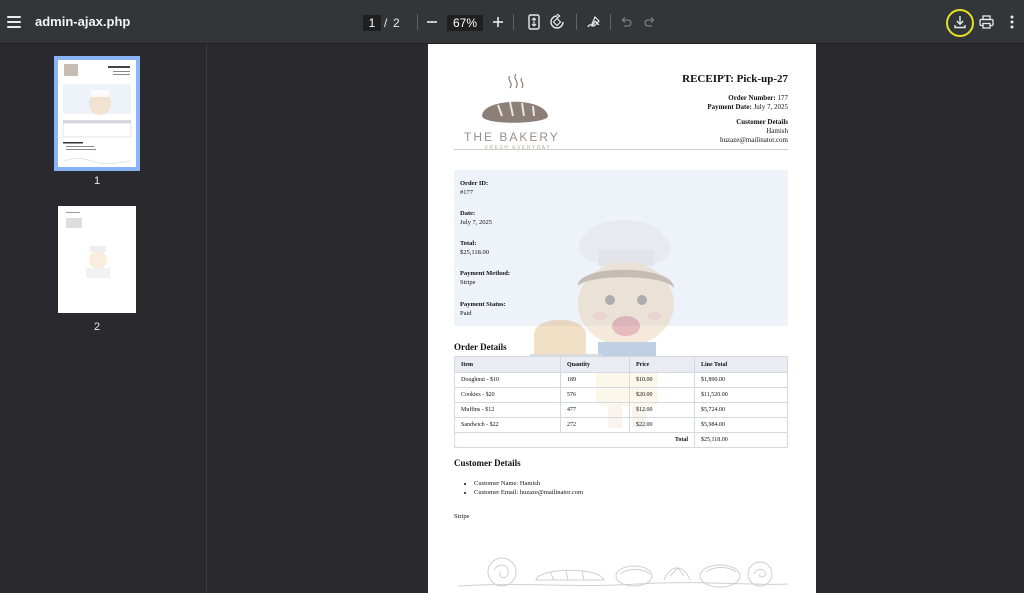  I want to click on cell-price: $20.00, so click(662, 395).